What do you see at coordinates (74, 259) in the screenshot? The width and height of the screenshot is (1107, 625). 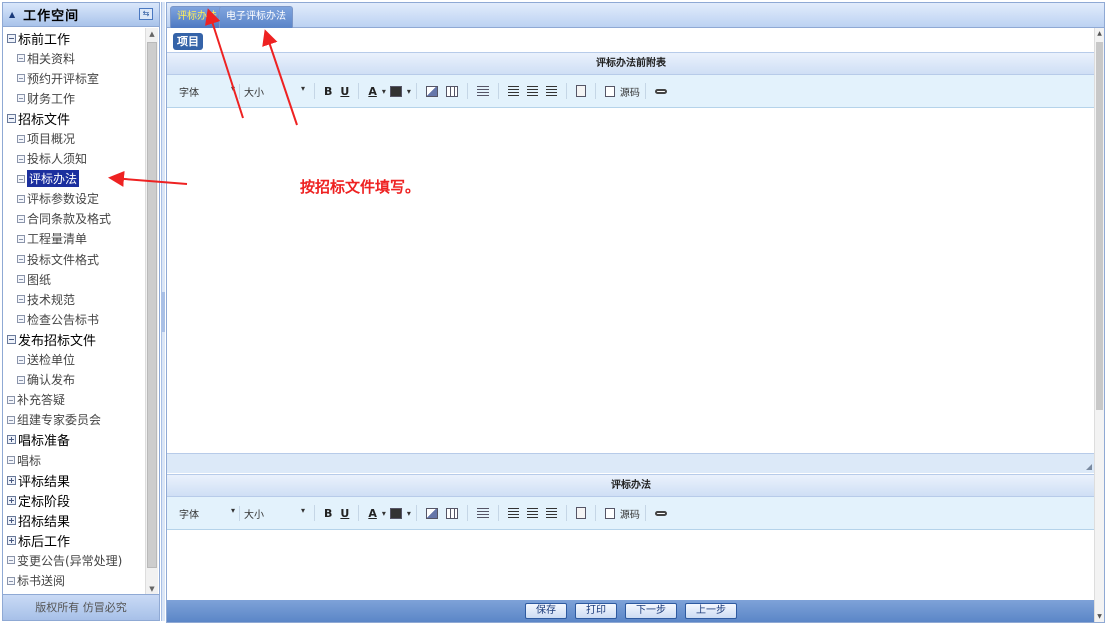 I see `sidebar-item: 投标文件格式` at bounding box center [74, 259].